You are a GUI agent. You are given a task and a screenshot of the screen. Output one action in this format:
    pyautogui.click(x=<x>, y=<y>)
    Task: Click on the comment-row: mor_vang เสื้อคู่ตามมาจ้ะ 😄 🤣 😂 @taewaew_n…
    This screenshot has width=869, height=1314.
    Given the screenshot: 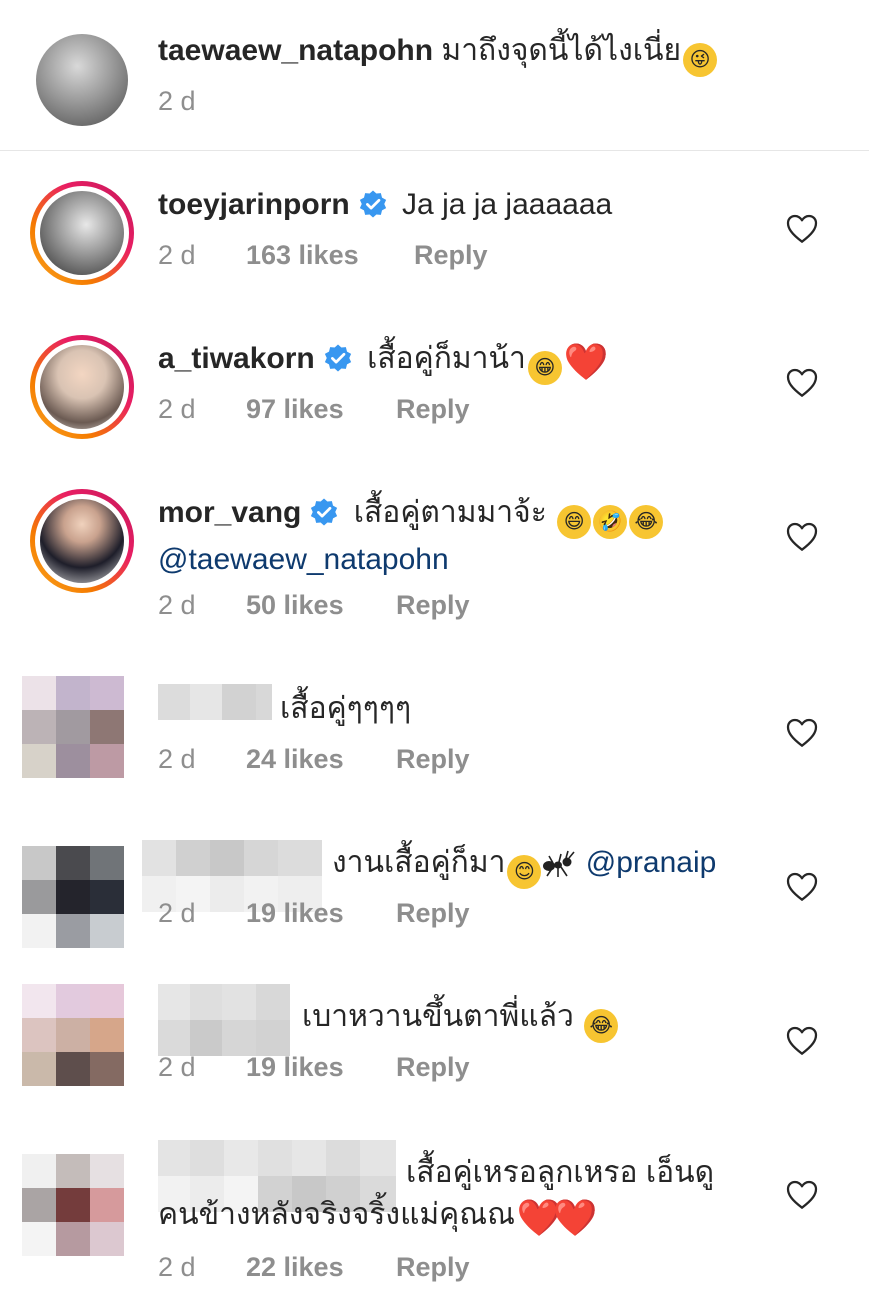 What is the action you would take?
    pyautogui.click(x=434, y=559)
    